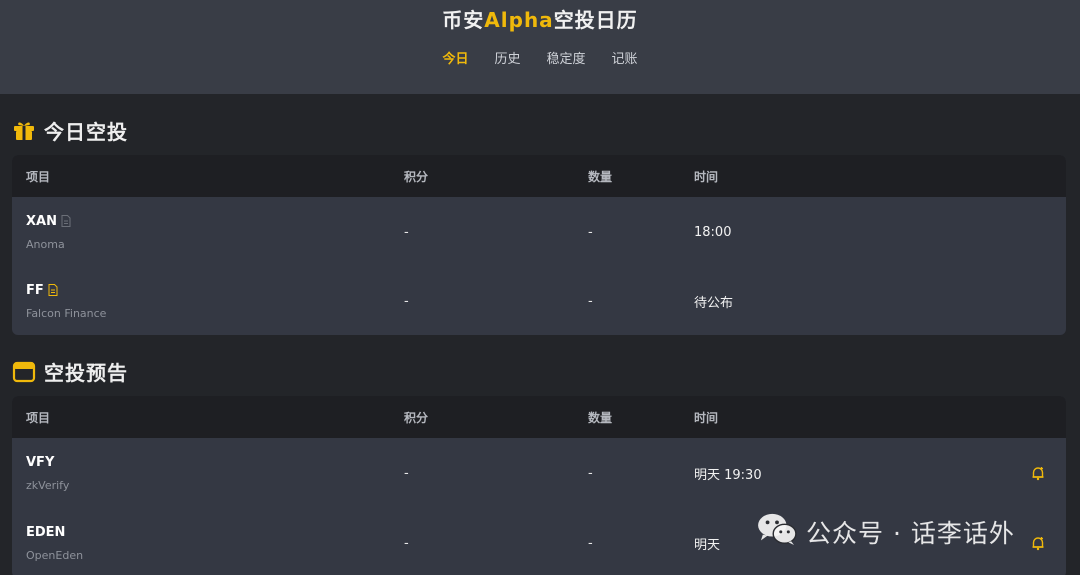  I want to click on page-title: 币安Alpha空投日历, so click(540, 21).